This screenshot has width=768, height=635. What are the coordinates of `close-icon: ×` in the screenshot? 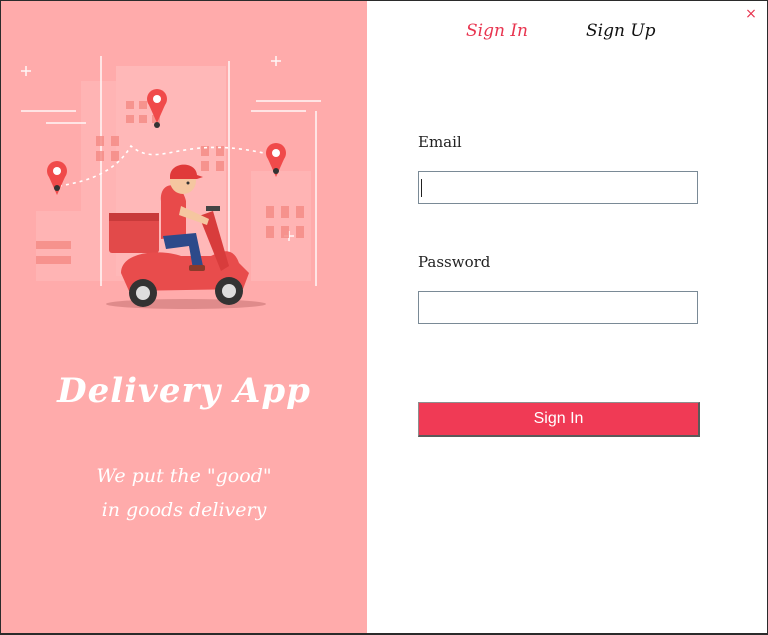 It's located at (751, 14).